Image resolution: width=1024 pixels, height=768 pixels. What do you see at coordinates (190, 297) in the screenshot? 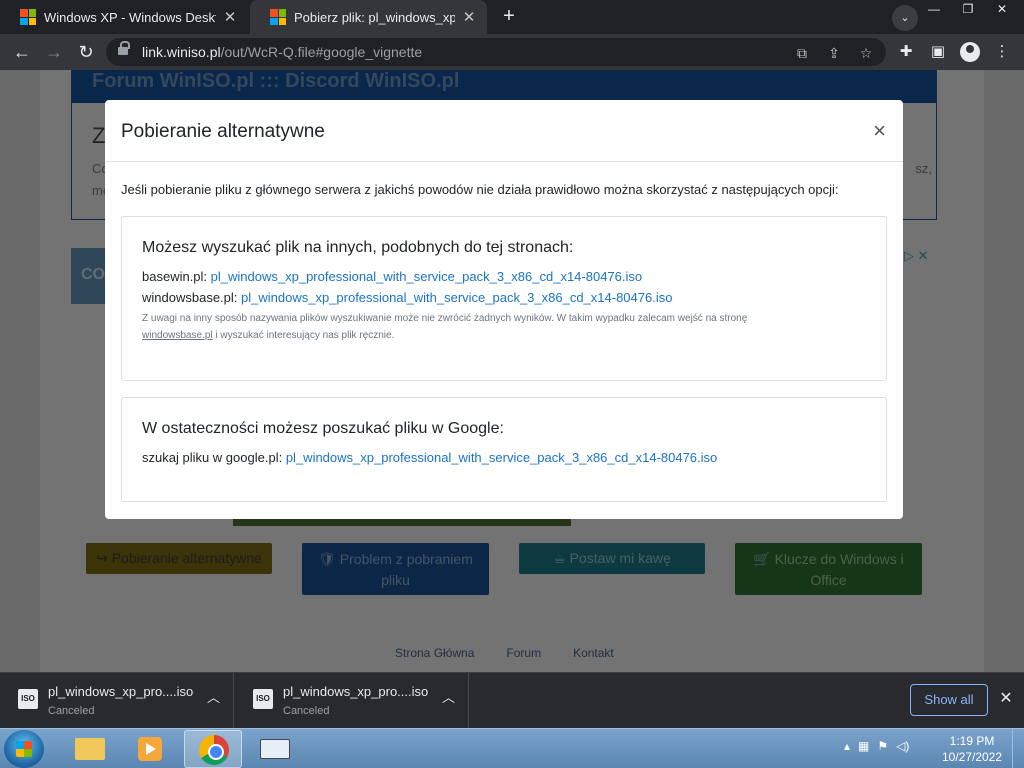
I see `windowsbase-label: windowsbase.pl:` at bounding box center [190, 297].